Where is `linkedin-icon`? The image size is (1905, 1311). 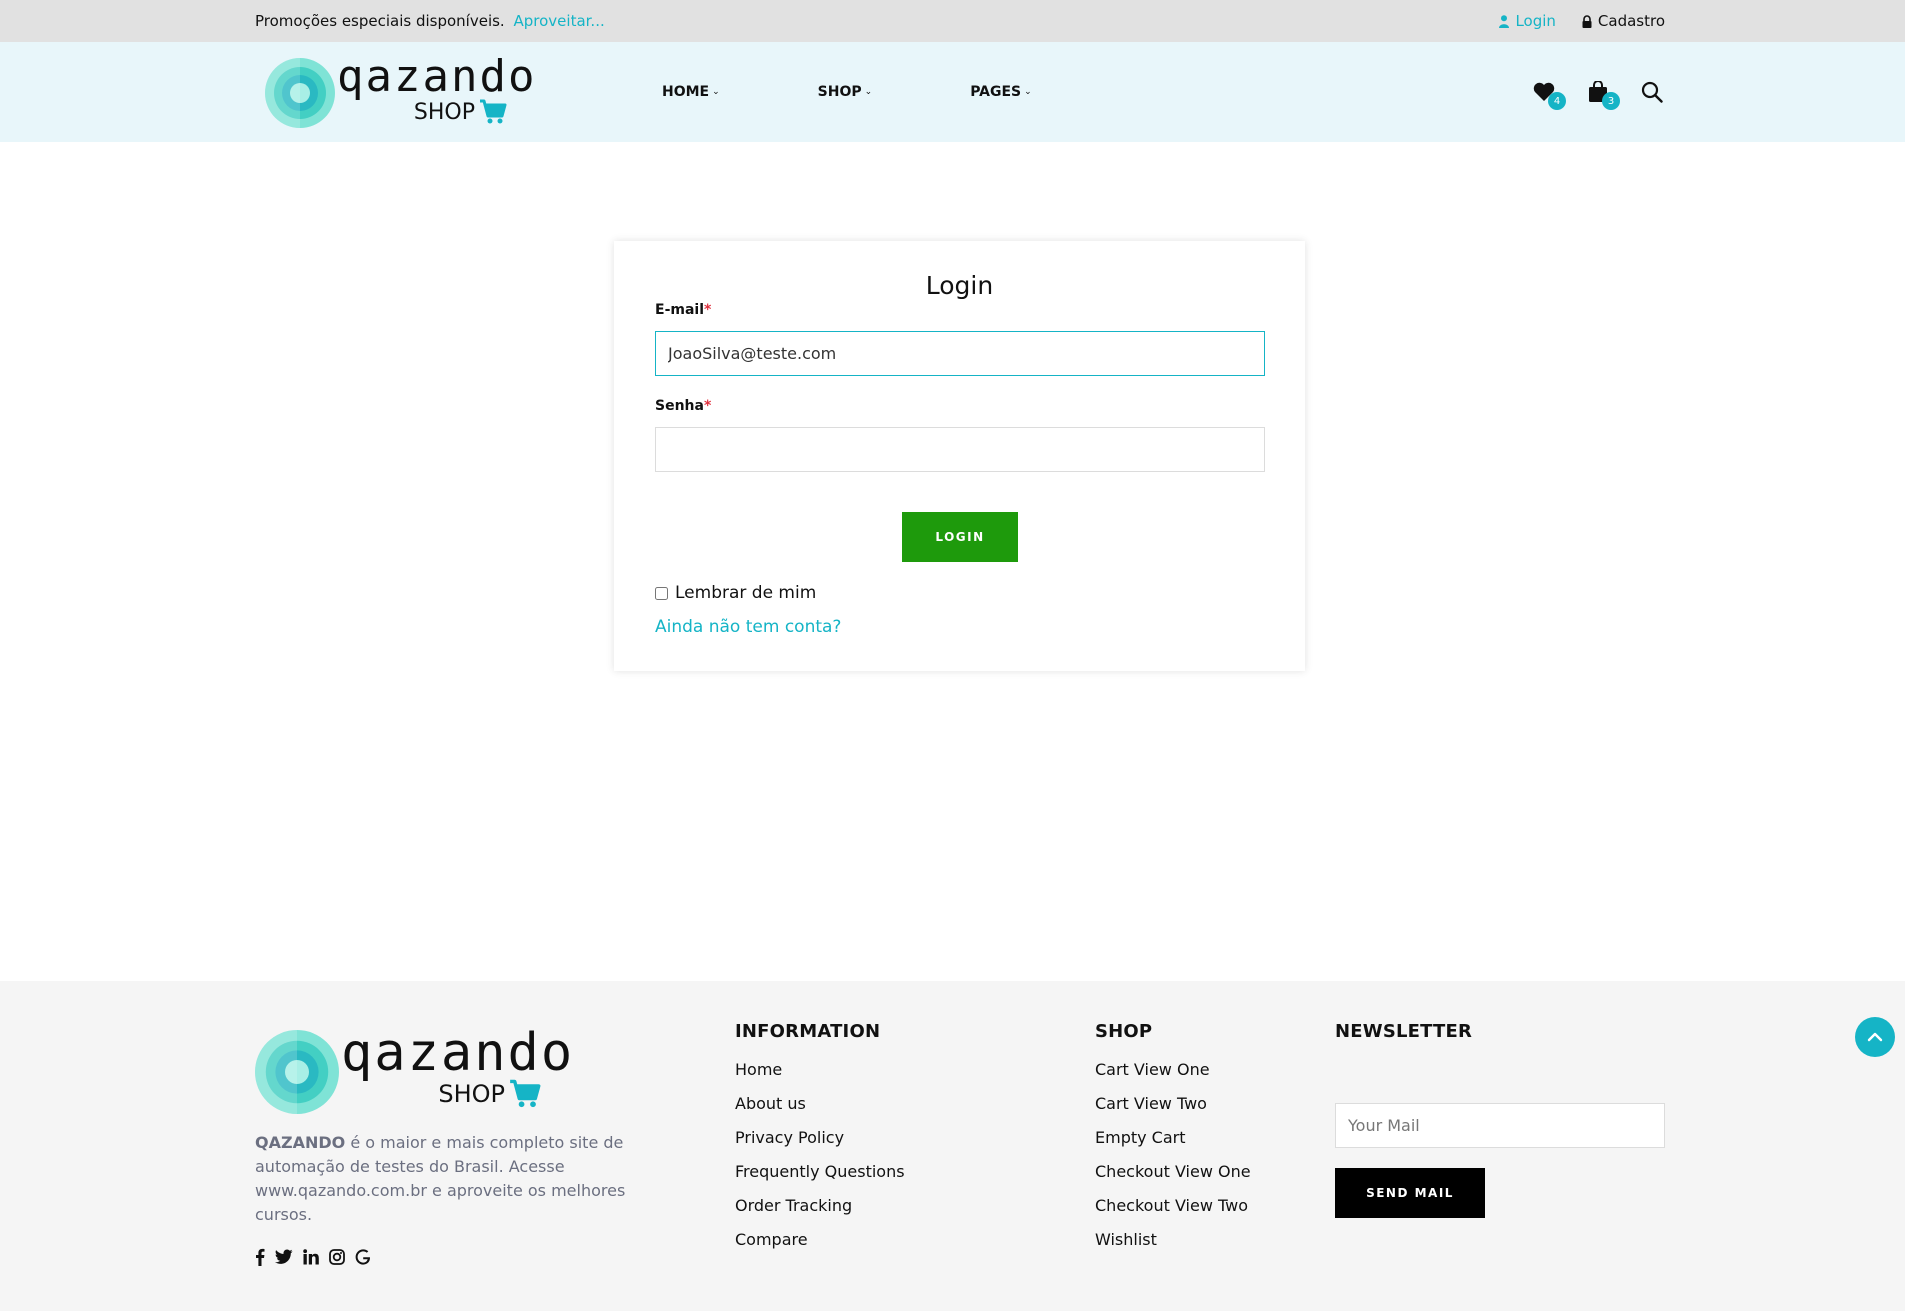
linkedin-icon is located at coordinates (311, 1259).